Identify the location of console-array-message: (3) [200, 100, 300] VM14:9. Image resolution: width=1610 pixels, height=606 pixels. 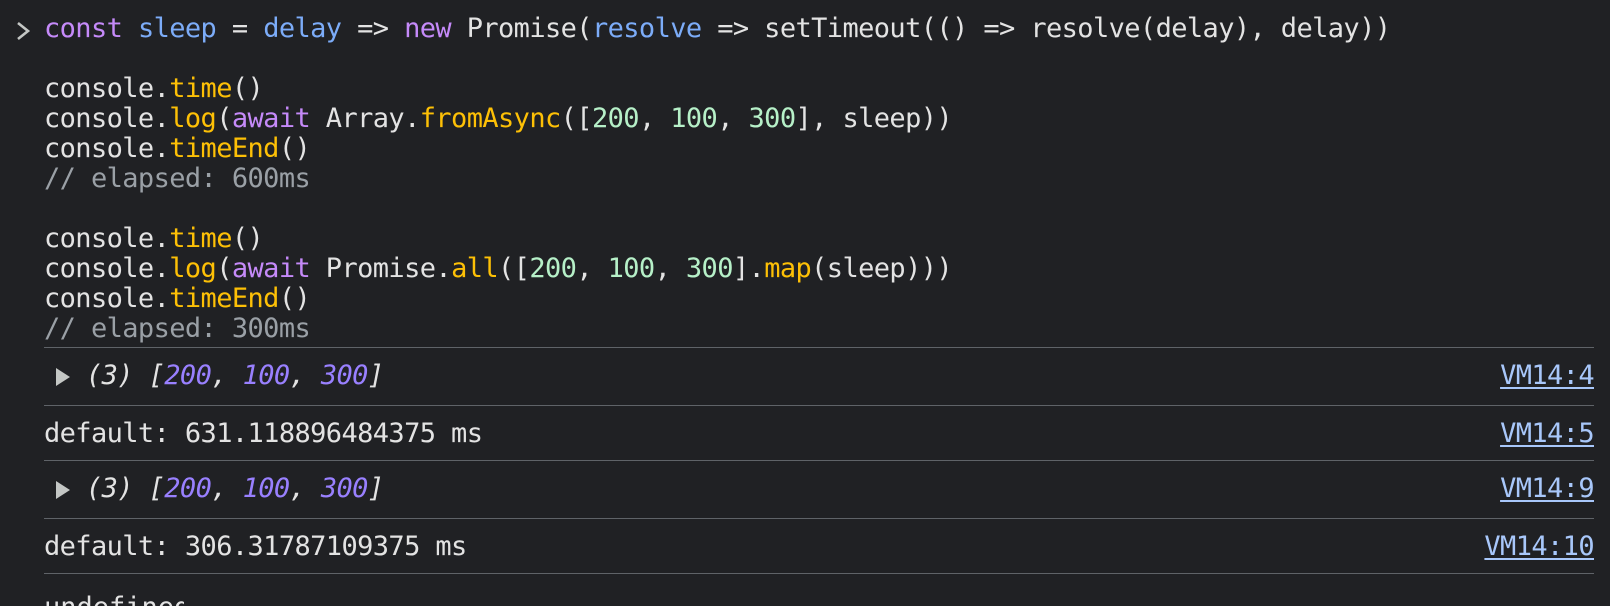
(805, 490).